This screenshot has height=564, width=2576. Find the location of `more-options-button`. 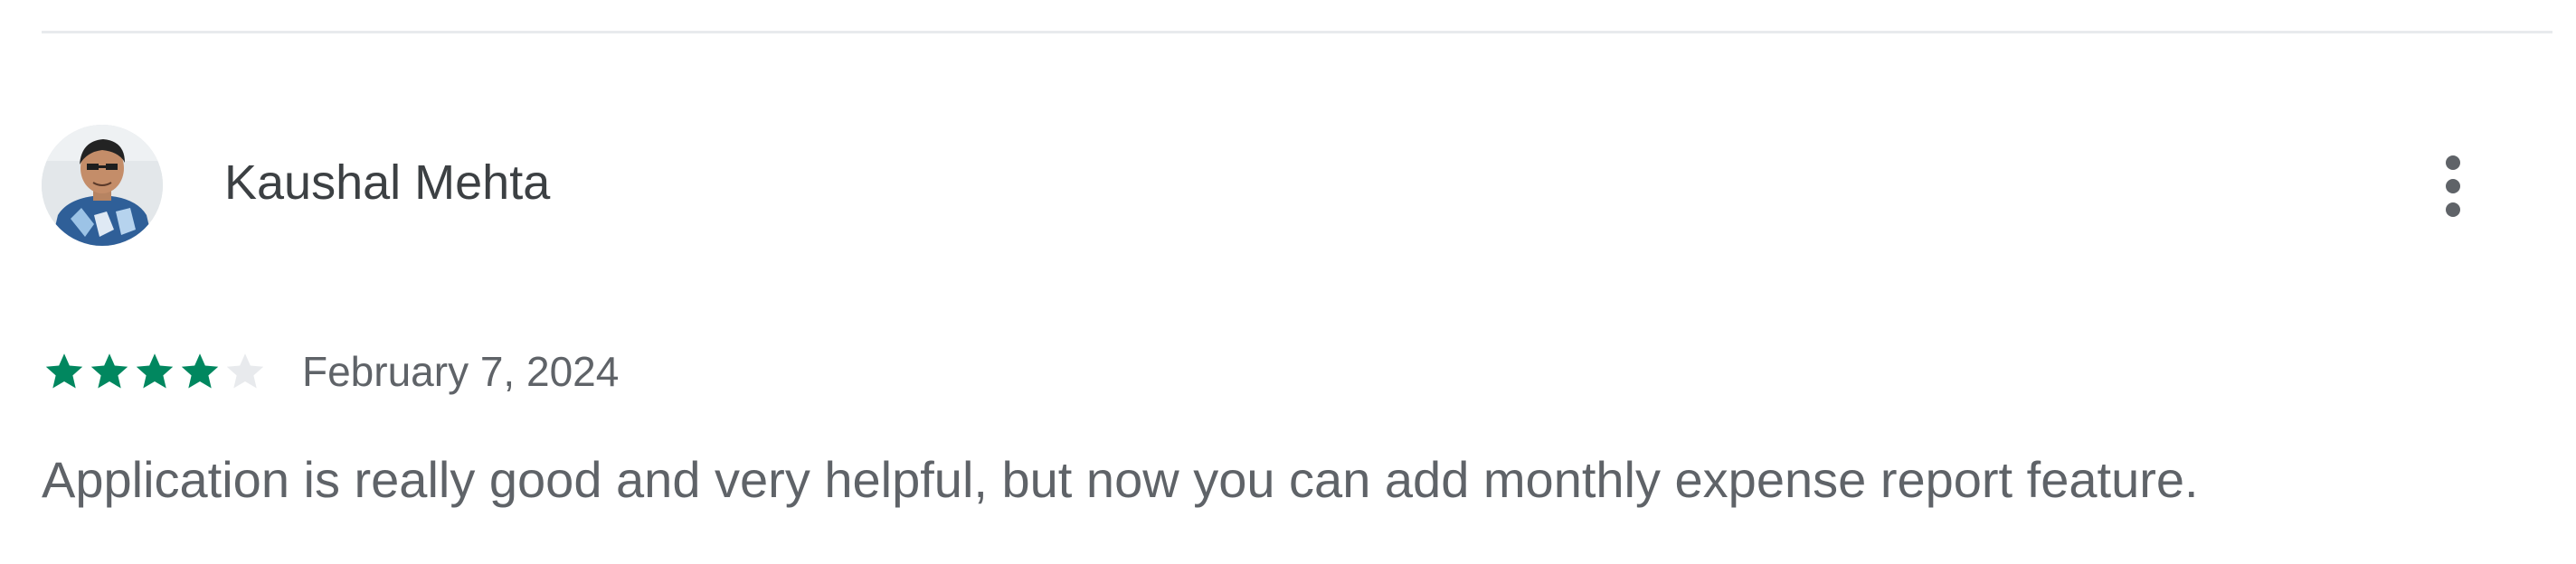

more-options-button is located at coordinates (2453, 186).